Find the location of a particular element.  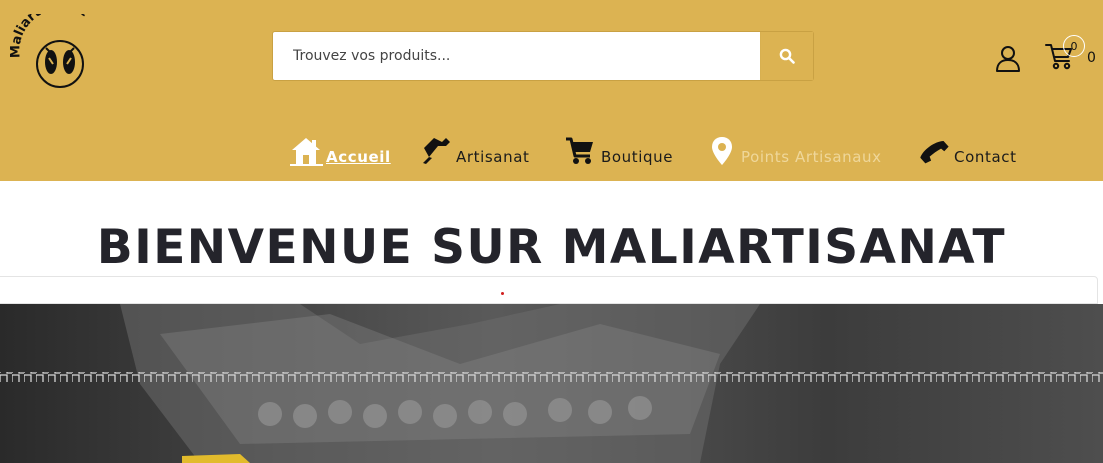

nav-item-contact: Contact is located at coordinates (967, 148).